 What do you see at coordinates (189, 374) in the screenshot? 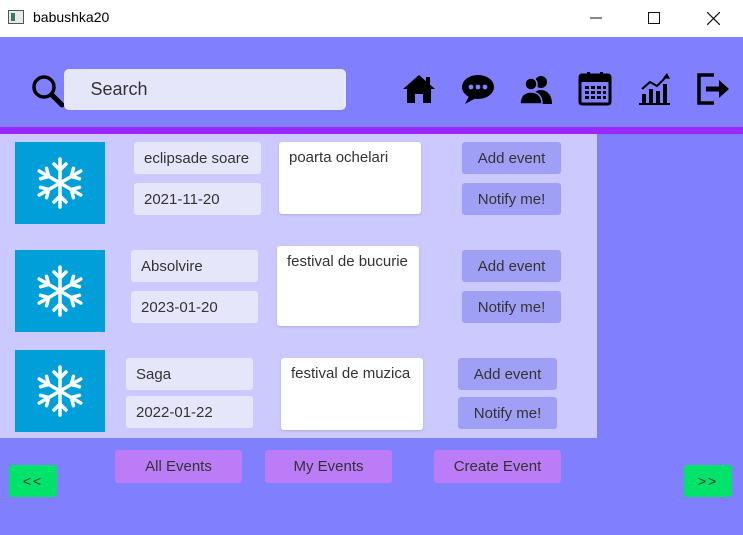
I see `event-name: Saga` at bounding box center [189, 374].